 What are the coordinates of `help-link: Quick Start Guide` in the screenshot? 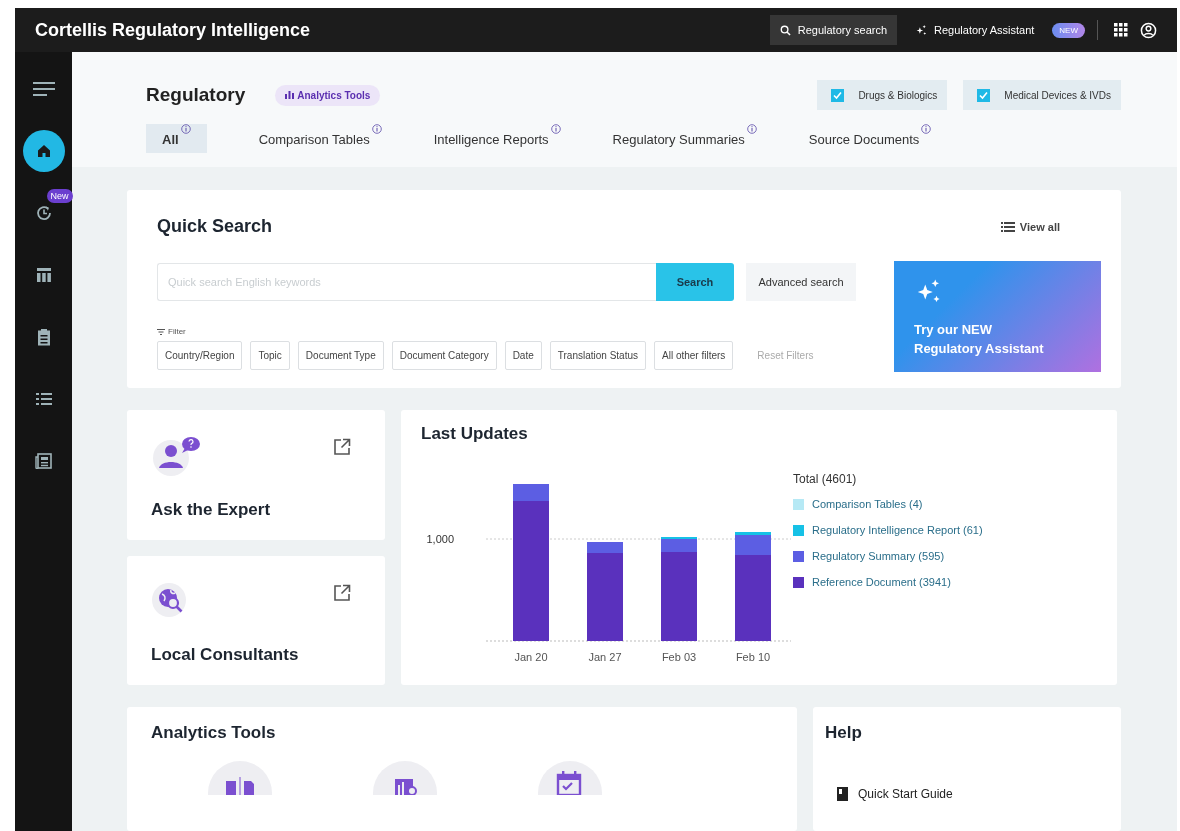 It's located at (905, 794).